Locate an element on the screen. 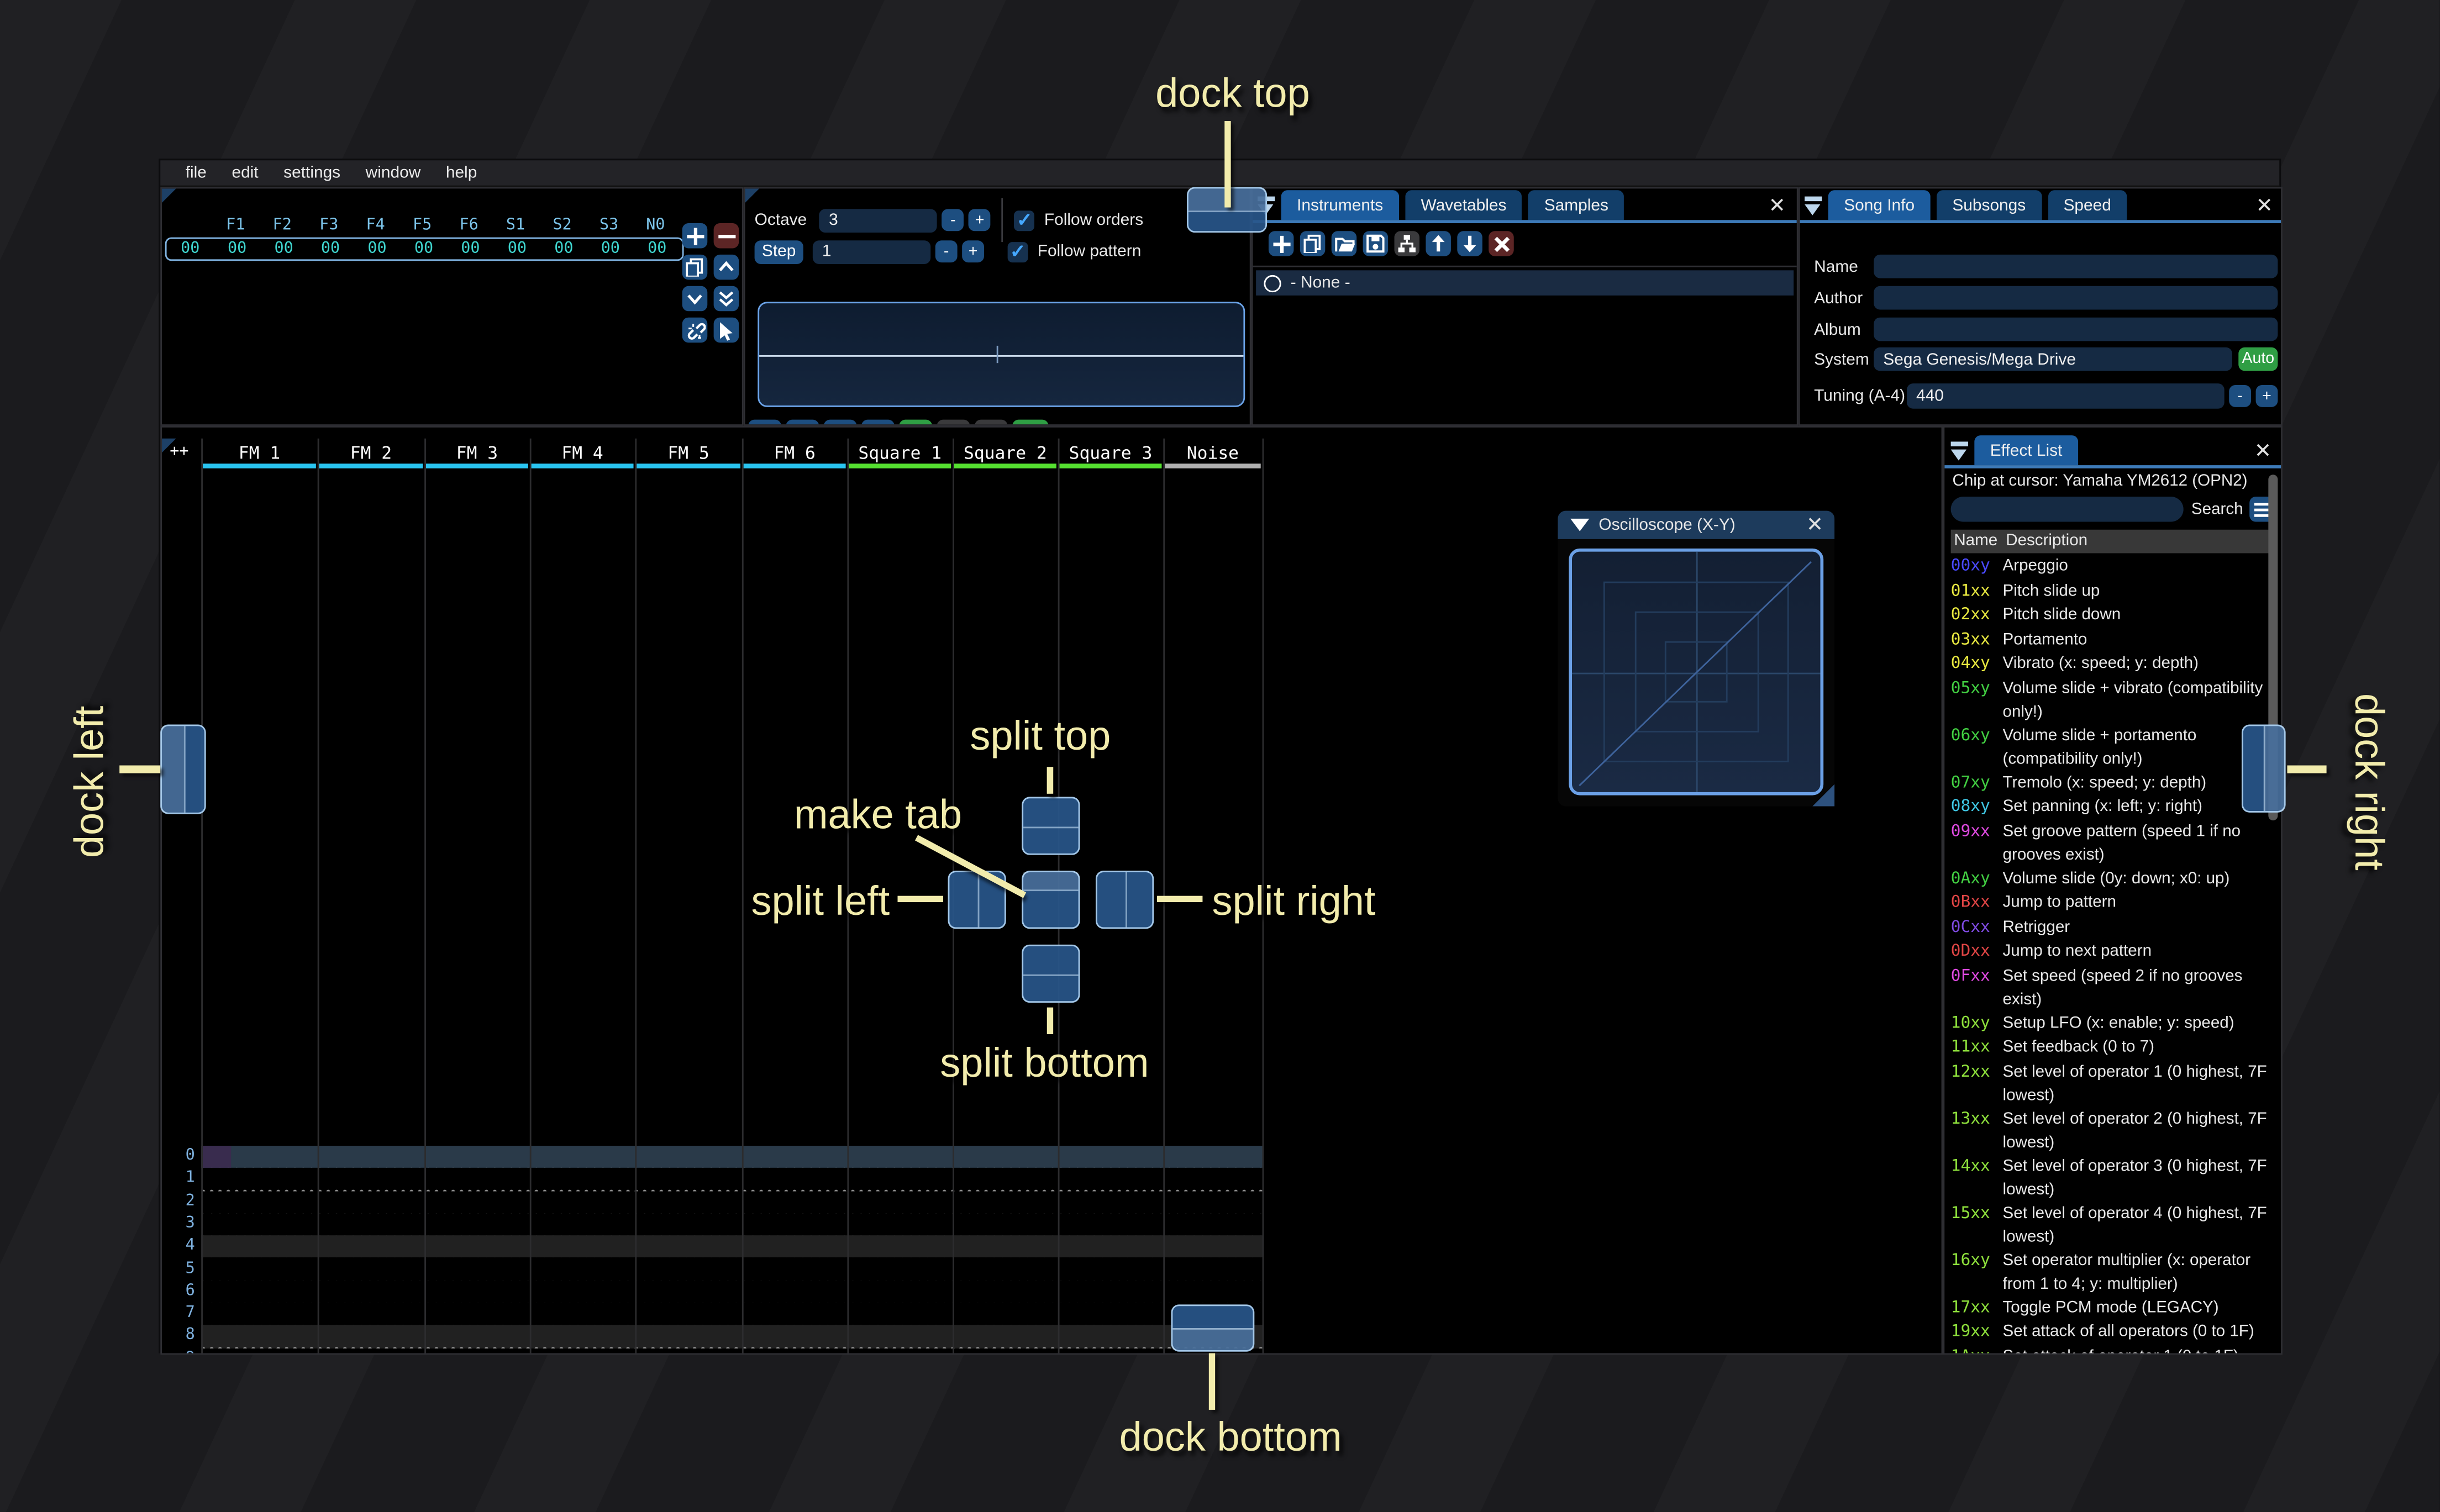 The height and width of the screenshot is (1512, 2440). name-input is located at coordinates (2076, 266).